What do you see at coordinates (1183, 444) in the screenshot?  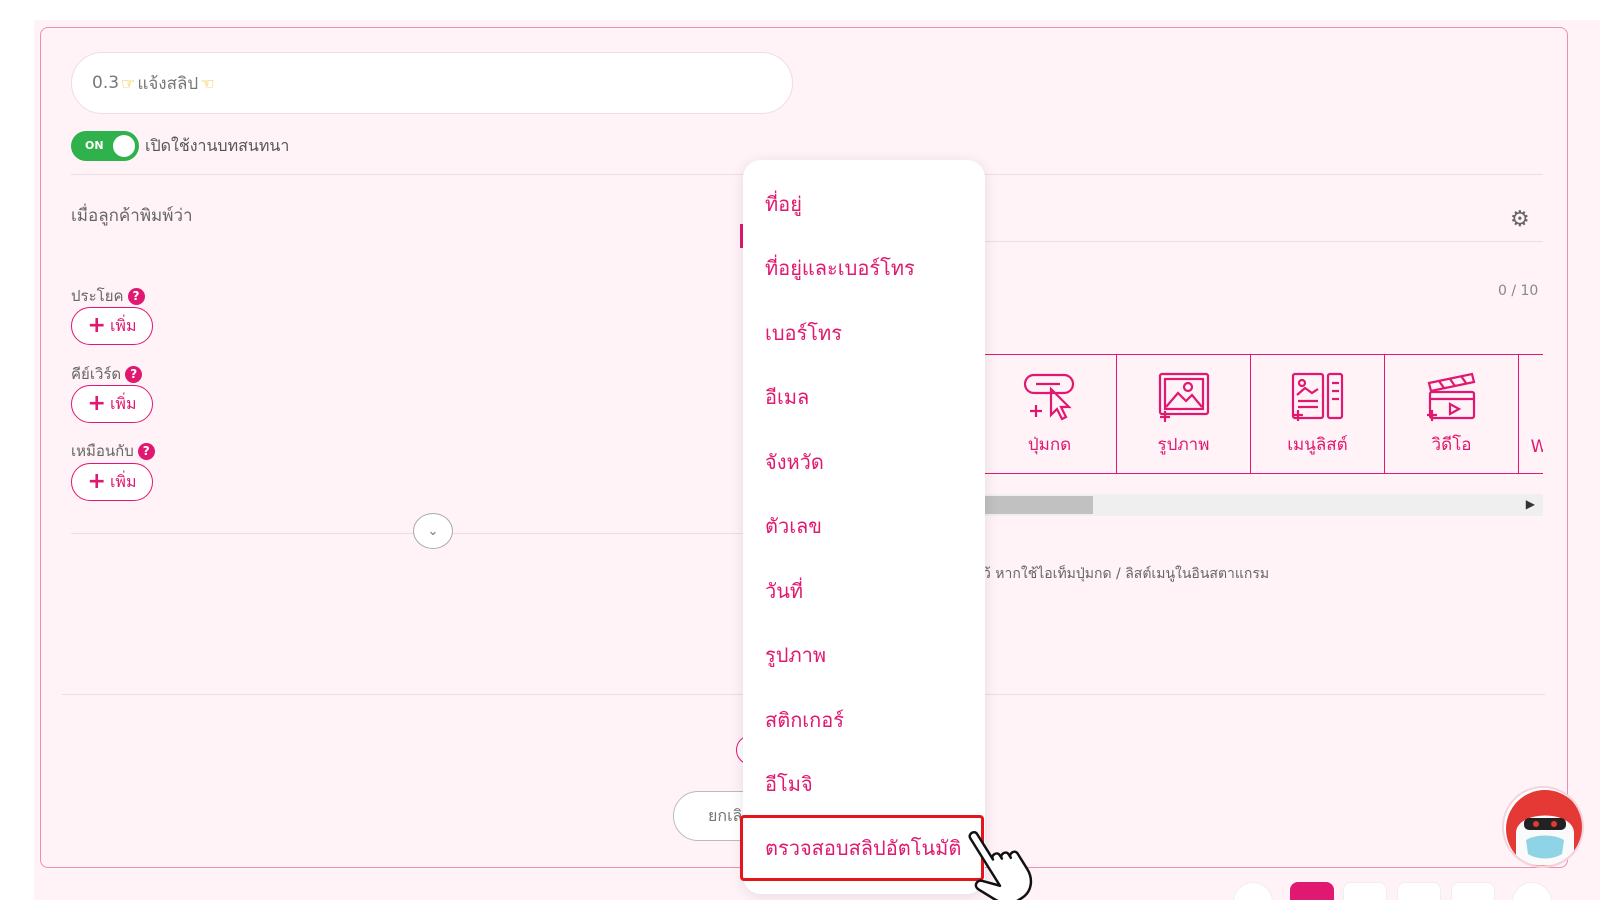 I see `tile-label: รูปภาพ` at bounding box center [1183, 444].